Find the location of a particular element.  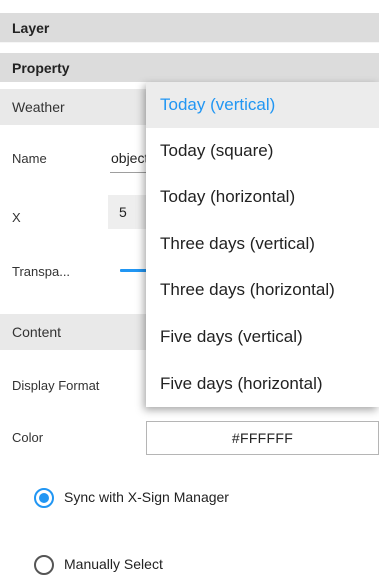

dropdown-option: Five days (horizontal) is located at coordinates (262, 384).